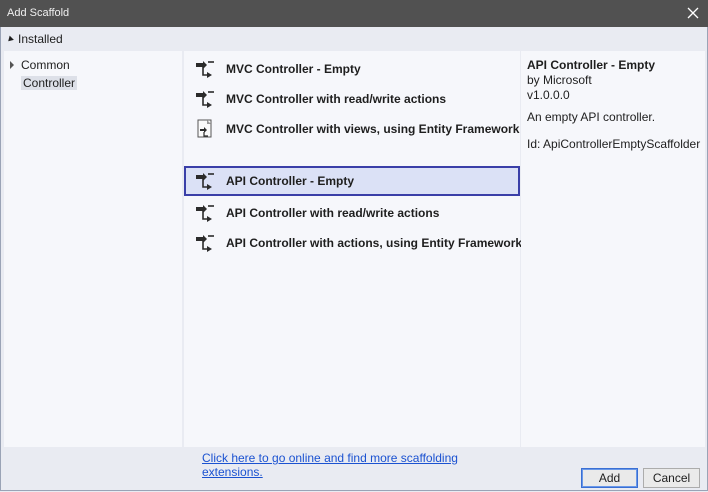 This screenshot has height=492, width=708. I want to click on scaffold-label: MVC Controller - Empty, so click(293, 69).